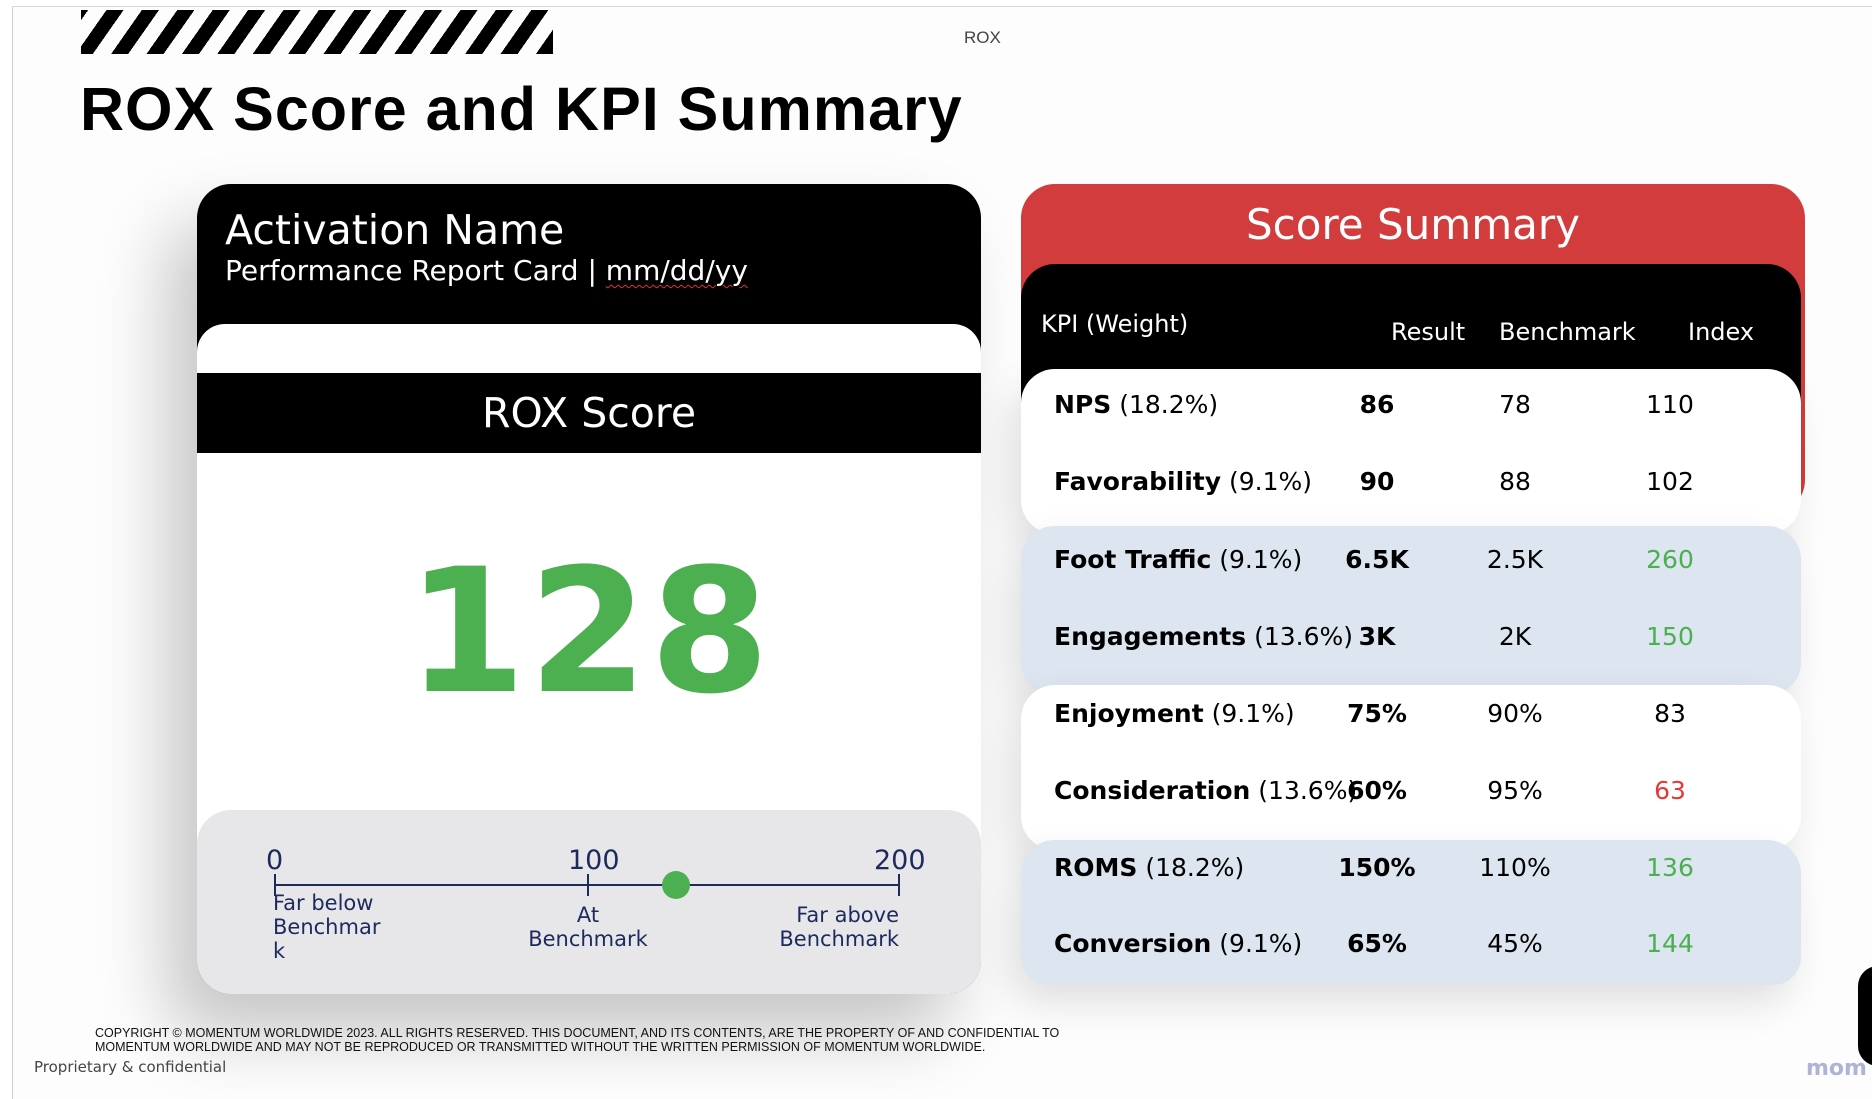 This screenshot has width=1872, height=1099. What do you see at coordinates (589, 413) in the screenshot?
I see `rox-score-label: ROX Score` at bounding box center [589, 413].